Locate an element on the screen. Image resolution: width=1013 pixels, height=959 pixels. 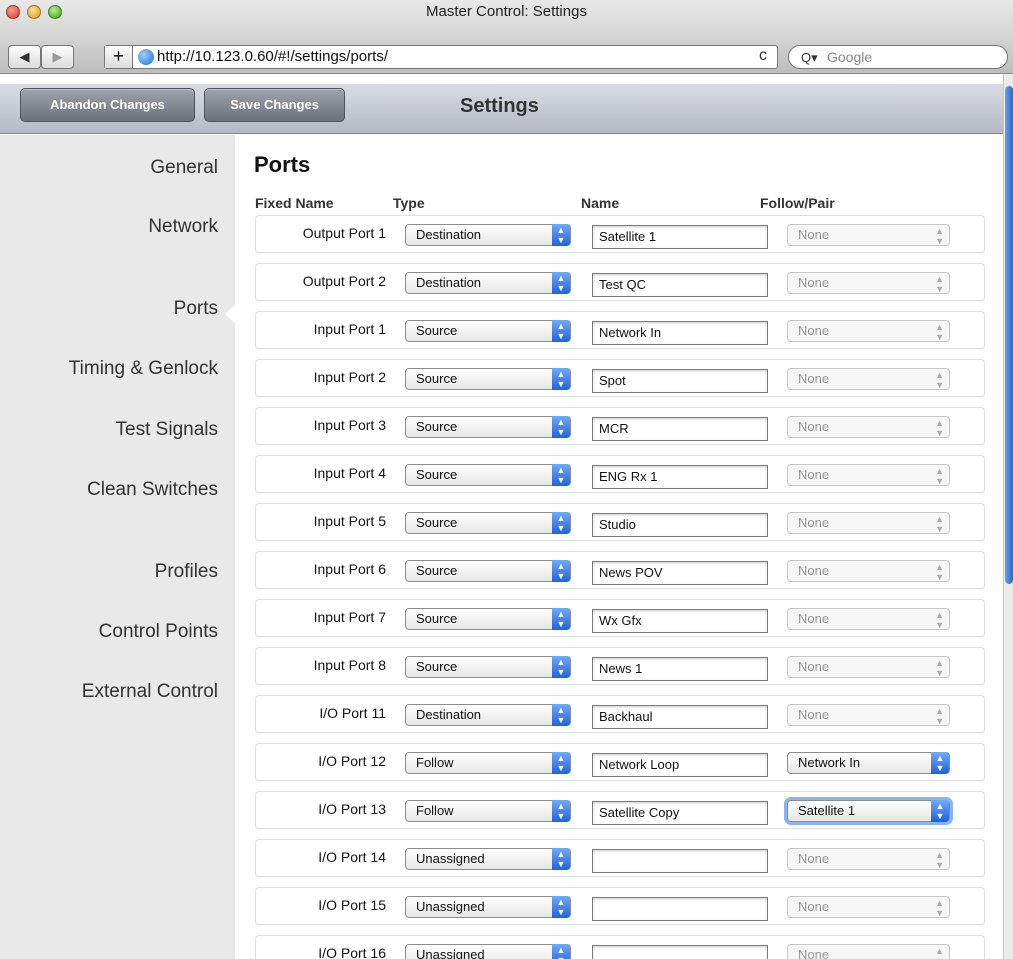
forward-button: ▶ is located at coordinates (57, 57).